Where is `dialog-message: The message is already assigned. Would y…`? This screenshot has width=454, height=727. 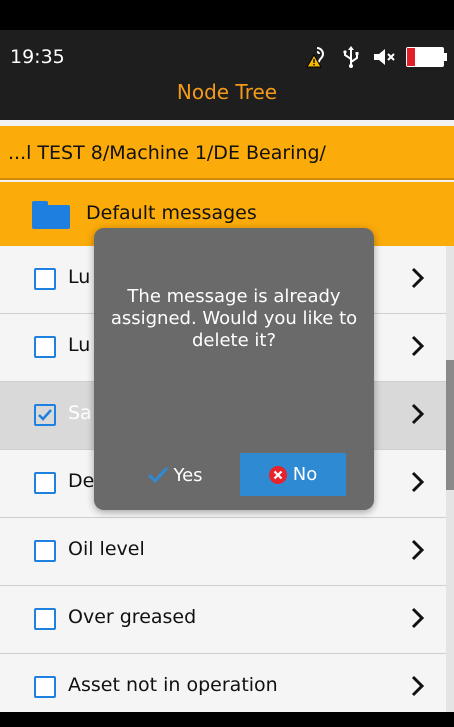
dialog-message: The message is already assigned. Would y… is located at coordinates (234, 318).